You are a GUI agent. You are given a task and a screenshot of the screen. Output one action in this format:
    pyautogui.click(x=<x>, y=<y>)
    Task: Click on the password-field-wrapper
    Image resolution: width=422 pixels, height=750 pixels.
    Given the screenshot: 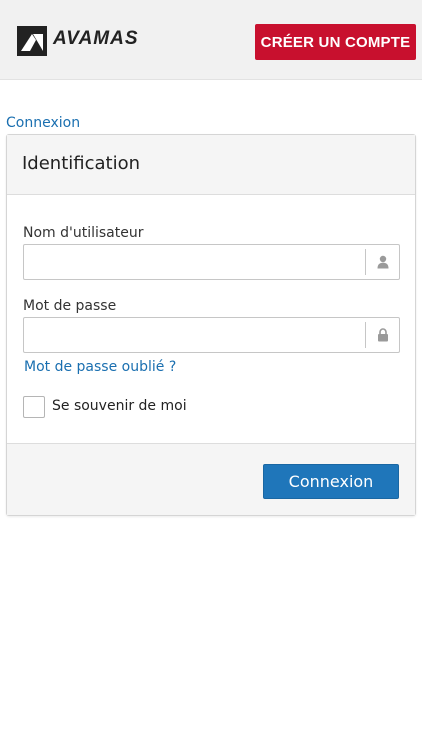 What is the action you would take?
    pyautogui.click(x=211, y=335)
    